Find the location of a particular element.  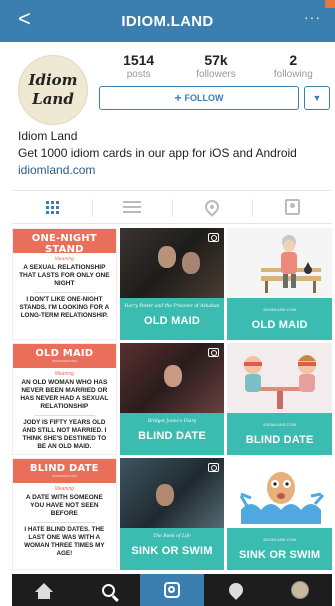

profile-stats: 1514 posts 57k followers 2 following is located at coordinates (216, 66).